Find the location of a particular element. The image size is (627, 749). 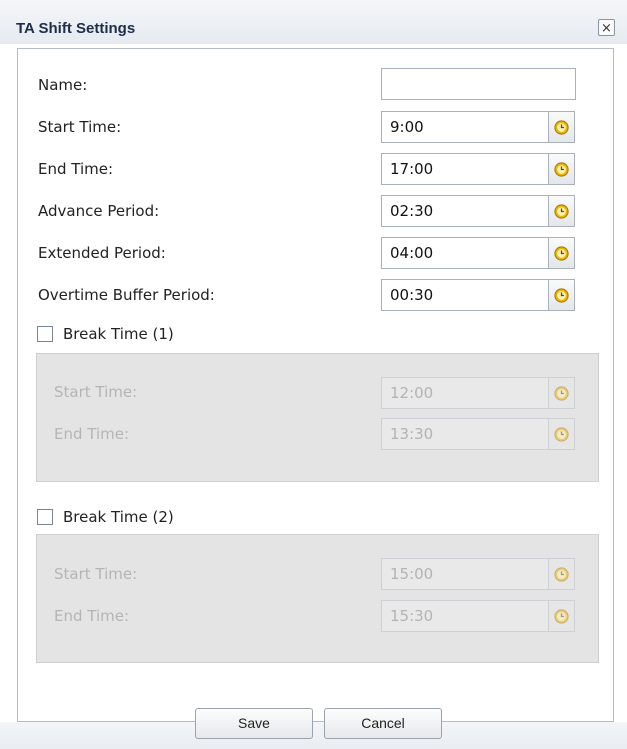

dialog-footer is located at coordinates (313, 735).